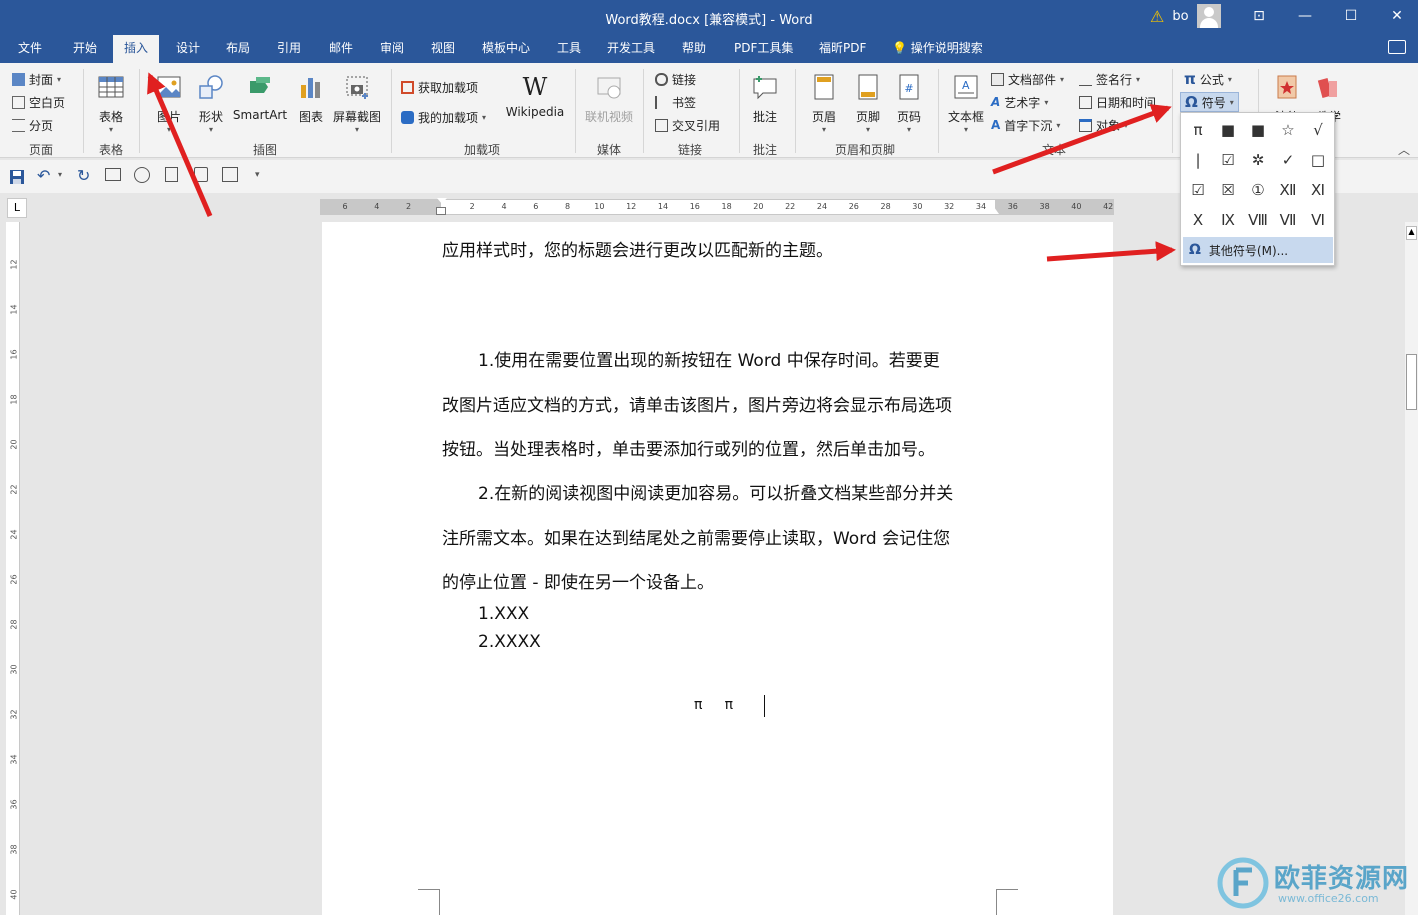 This screenshot has height=915, width=1418. I want to click on footer-button: 页脚 ▾, so click(868, 101).